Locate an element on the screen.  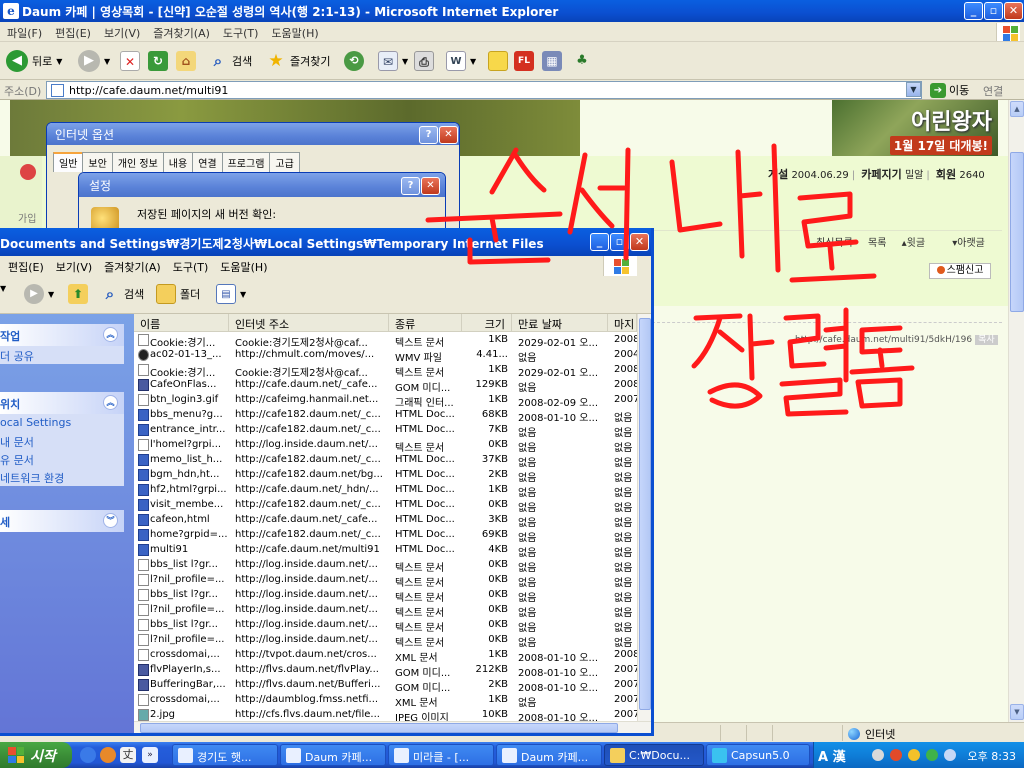
ime-indicator: A 漢 is located at coordinates (832, 755).